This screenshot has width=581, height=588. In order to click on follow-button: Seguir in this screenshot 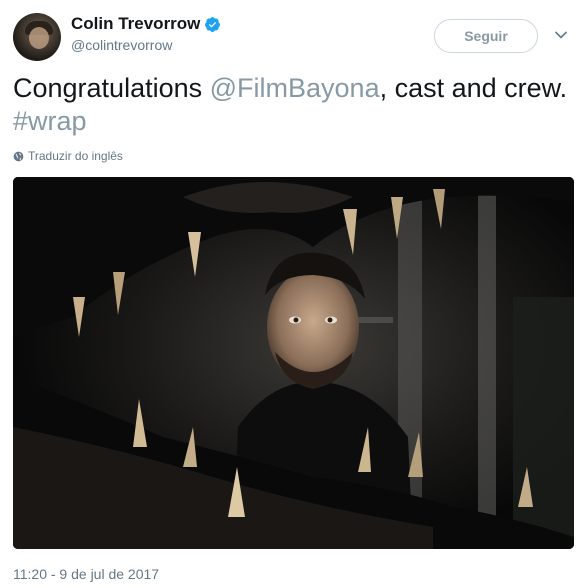, I will do `click(486, 36)`.